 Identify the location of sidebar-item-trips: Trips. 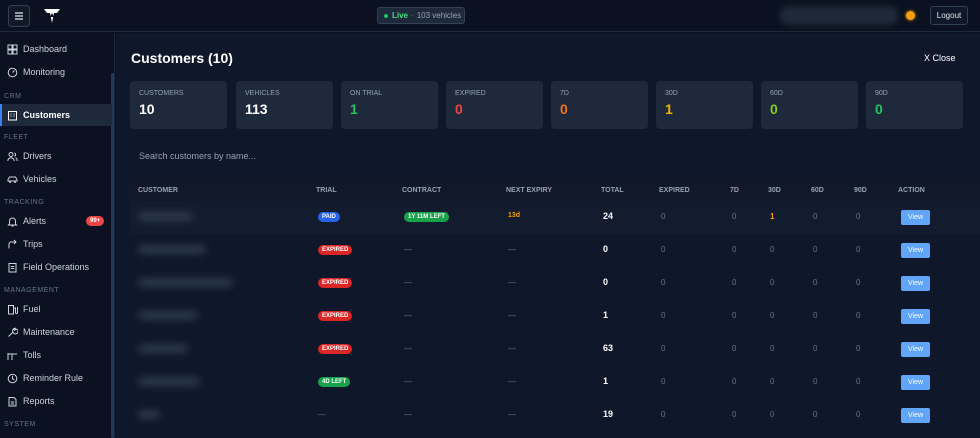
(56, 244).